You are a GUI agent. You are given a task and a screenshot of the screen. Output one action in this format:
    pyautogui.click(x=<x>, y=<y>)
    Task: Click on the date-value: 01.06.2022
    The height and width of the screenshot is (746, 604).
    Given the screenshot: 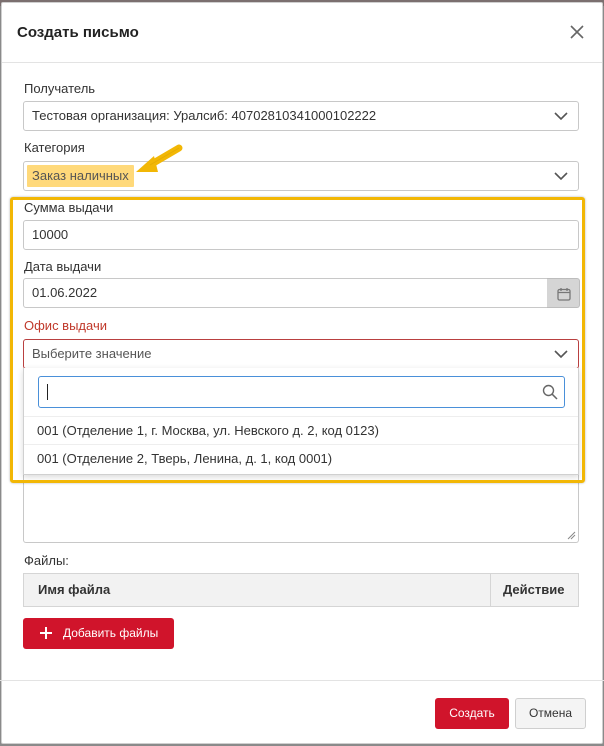 What is the action you would take?
    pyautogui.click(x=65, y=292)
    